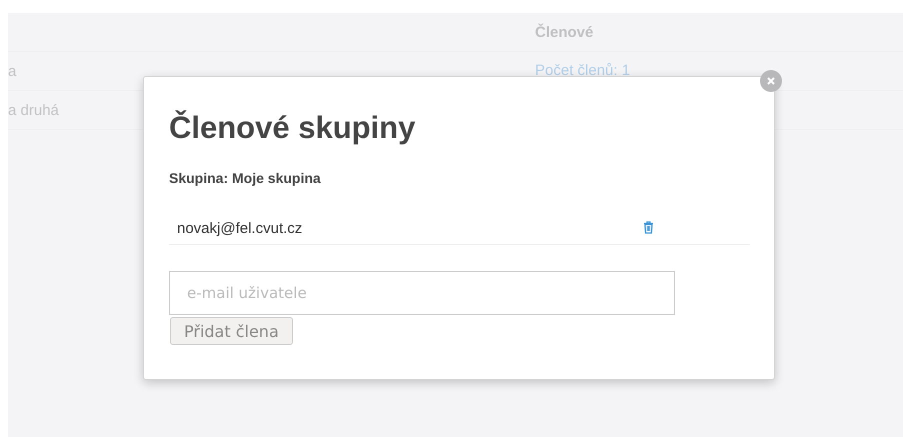 The height and width of the screenshot is (437, 903). I want to click on modal-title: Členové skupiny, so click(292, 128).